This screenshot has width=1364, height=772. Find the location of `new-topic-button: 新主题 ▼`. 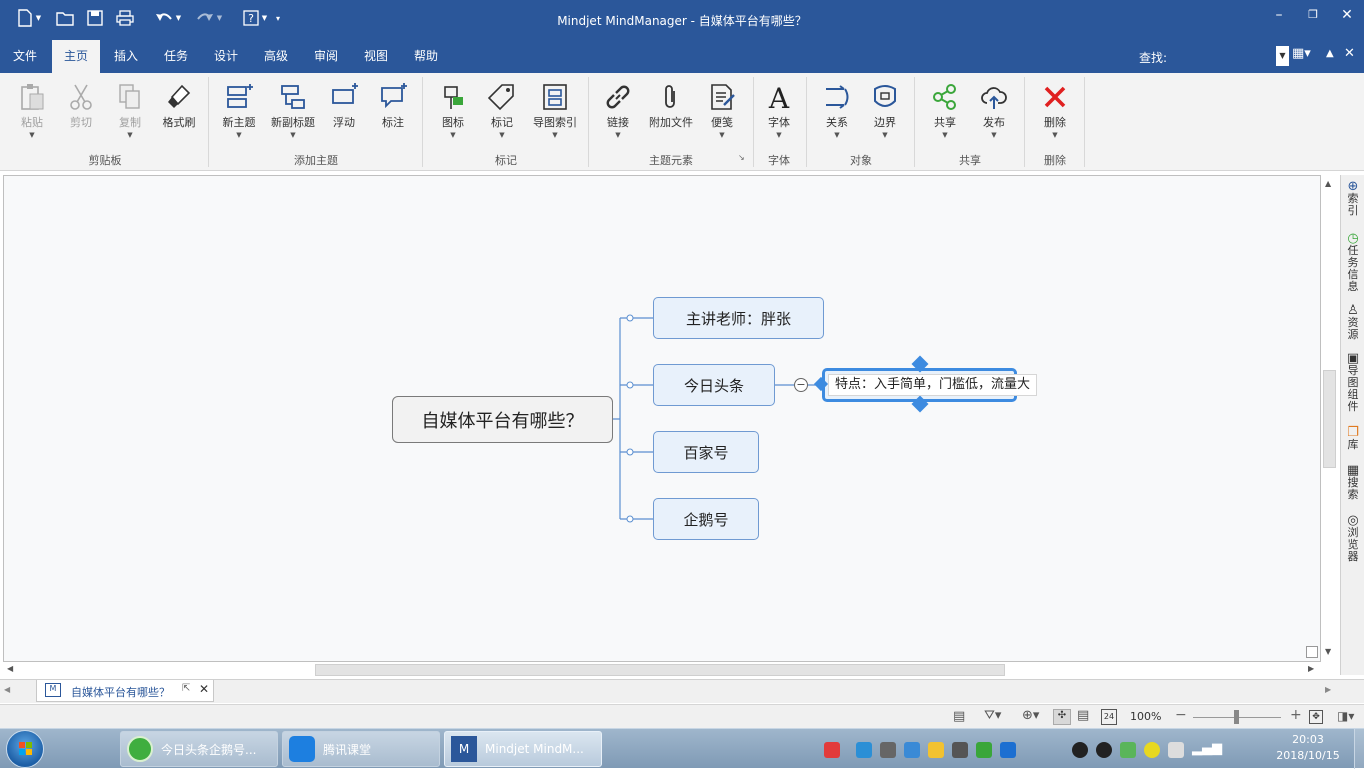

new-topic-button: 新主题 ▼ is located at coordinates (239, 109).